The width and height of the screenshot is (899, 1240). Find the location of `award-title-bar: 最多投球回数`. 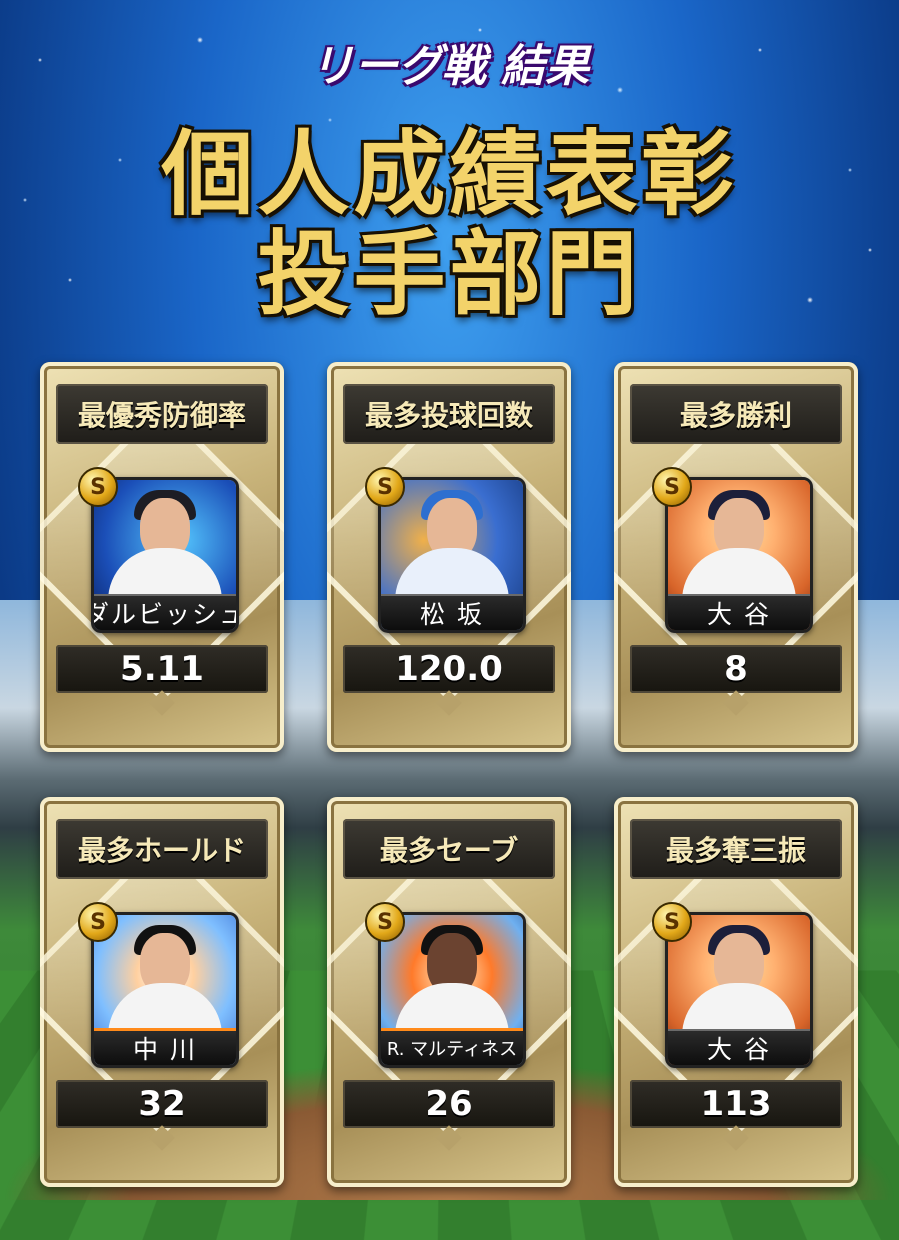

award-title-bar: 最多投球回数 is located at coordinates (449, 414).